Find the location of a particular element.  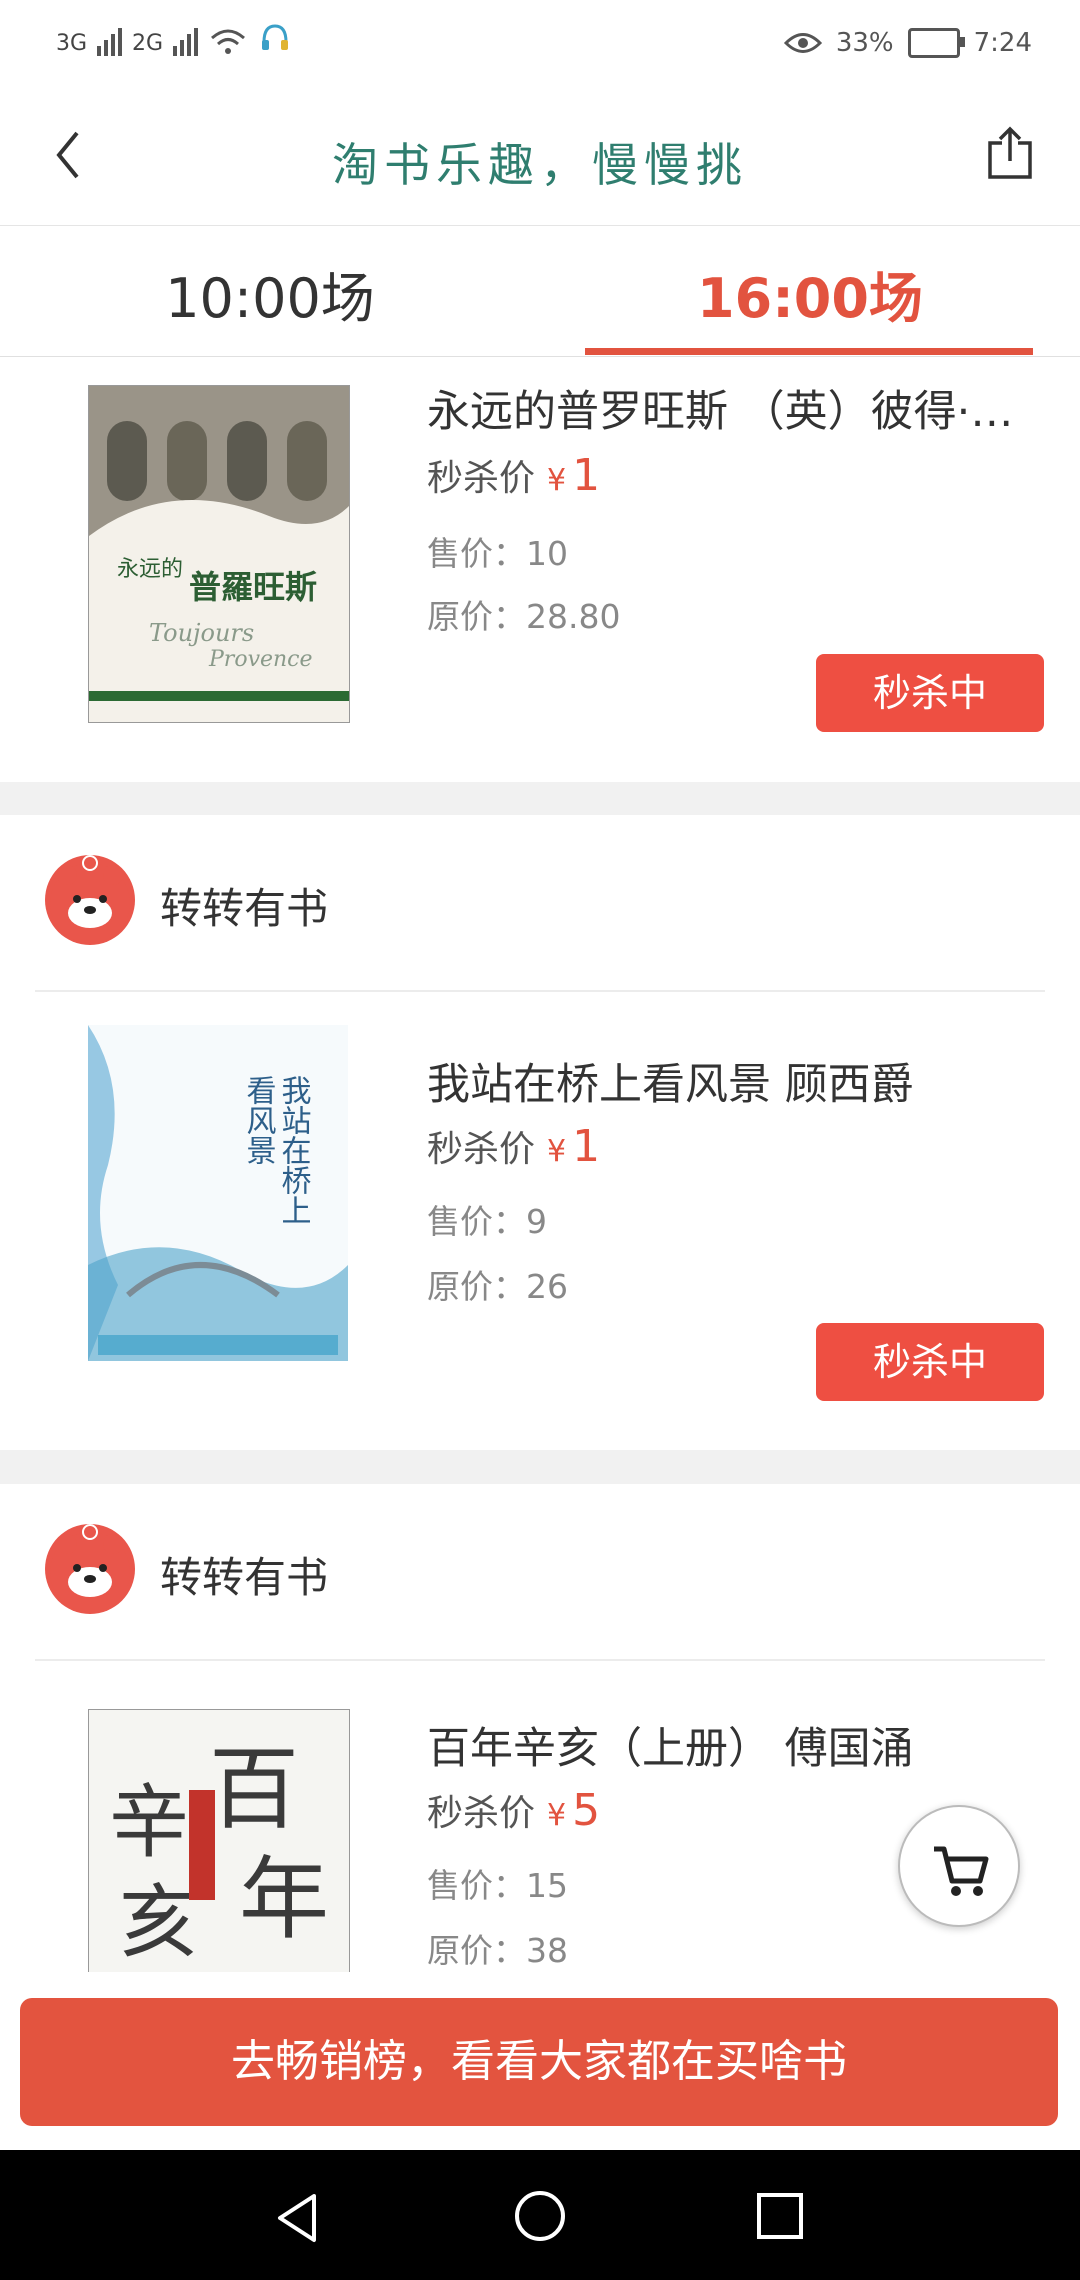

tab-10-00: 10:00场 is located at coordinates (270, 293).